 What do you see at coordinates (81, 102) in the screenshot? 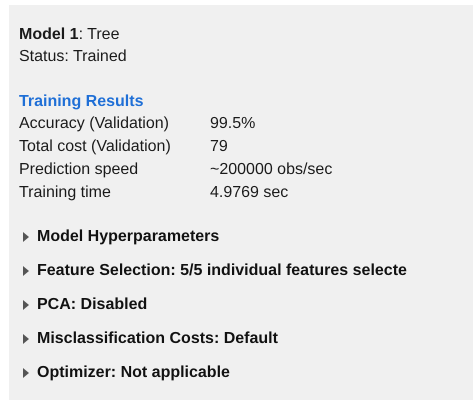
I see `section-heading: Training Results` at bounding box center [81, 102].